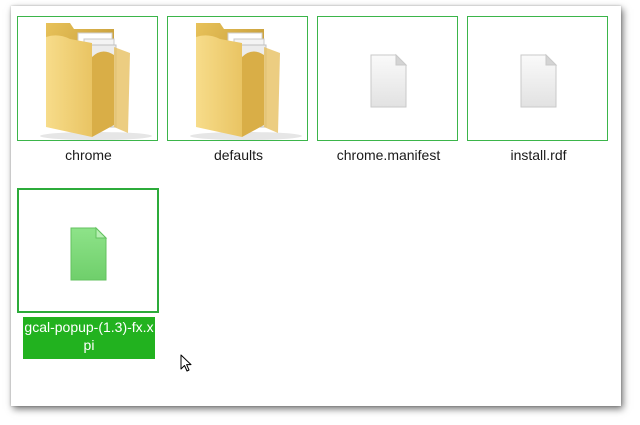 The image size is (640, 425). I want to click on file-name-label: install.rdf, so click(538, 155).